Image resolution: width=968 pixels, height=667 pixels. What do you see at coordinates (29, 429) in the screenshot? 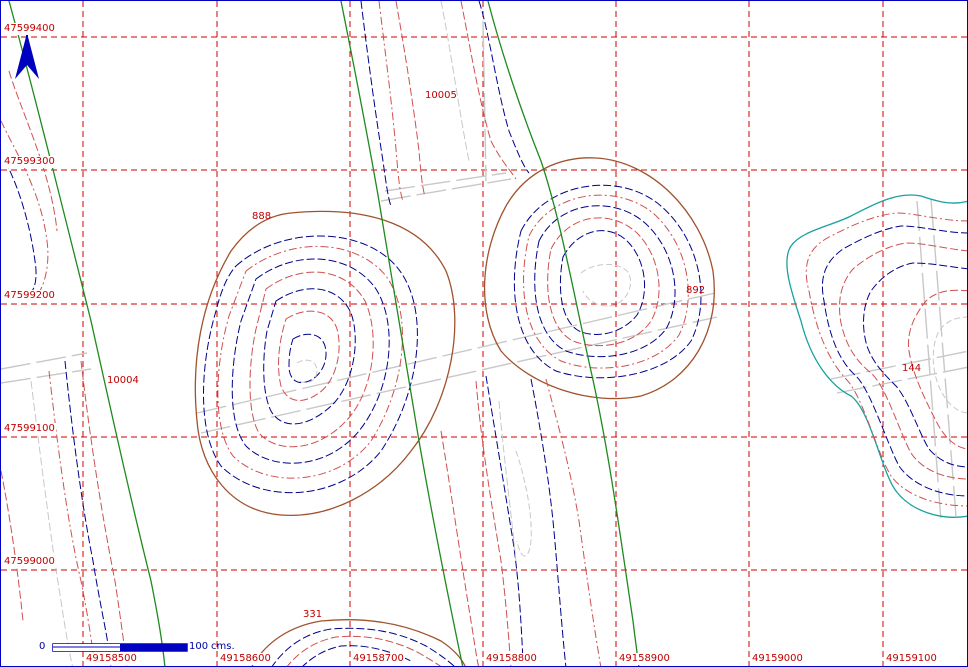
I see `grid-label-y: 47599100` at bounding box center [29, 429].